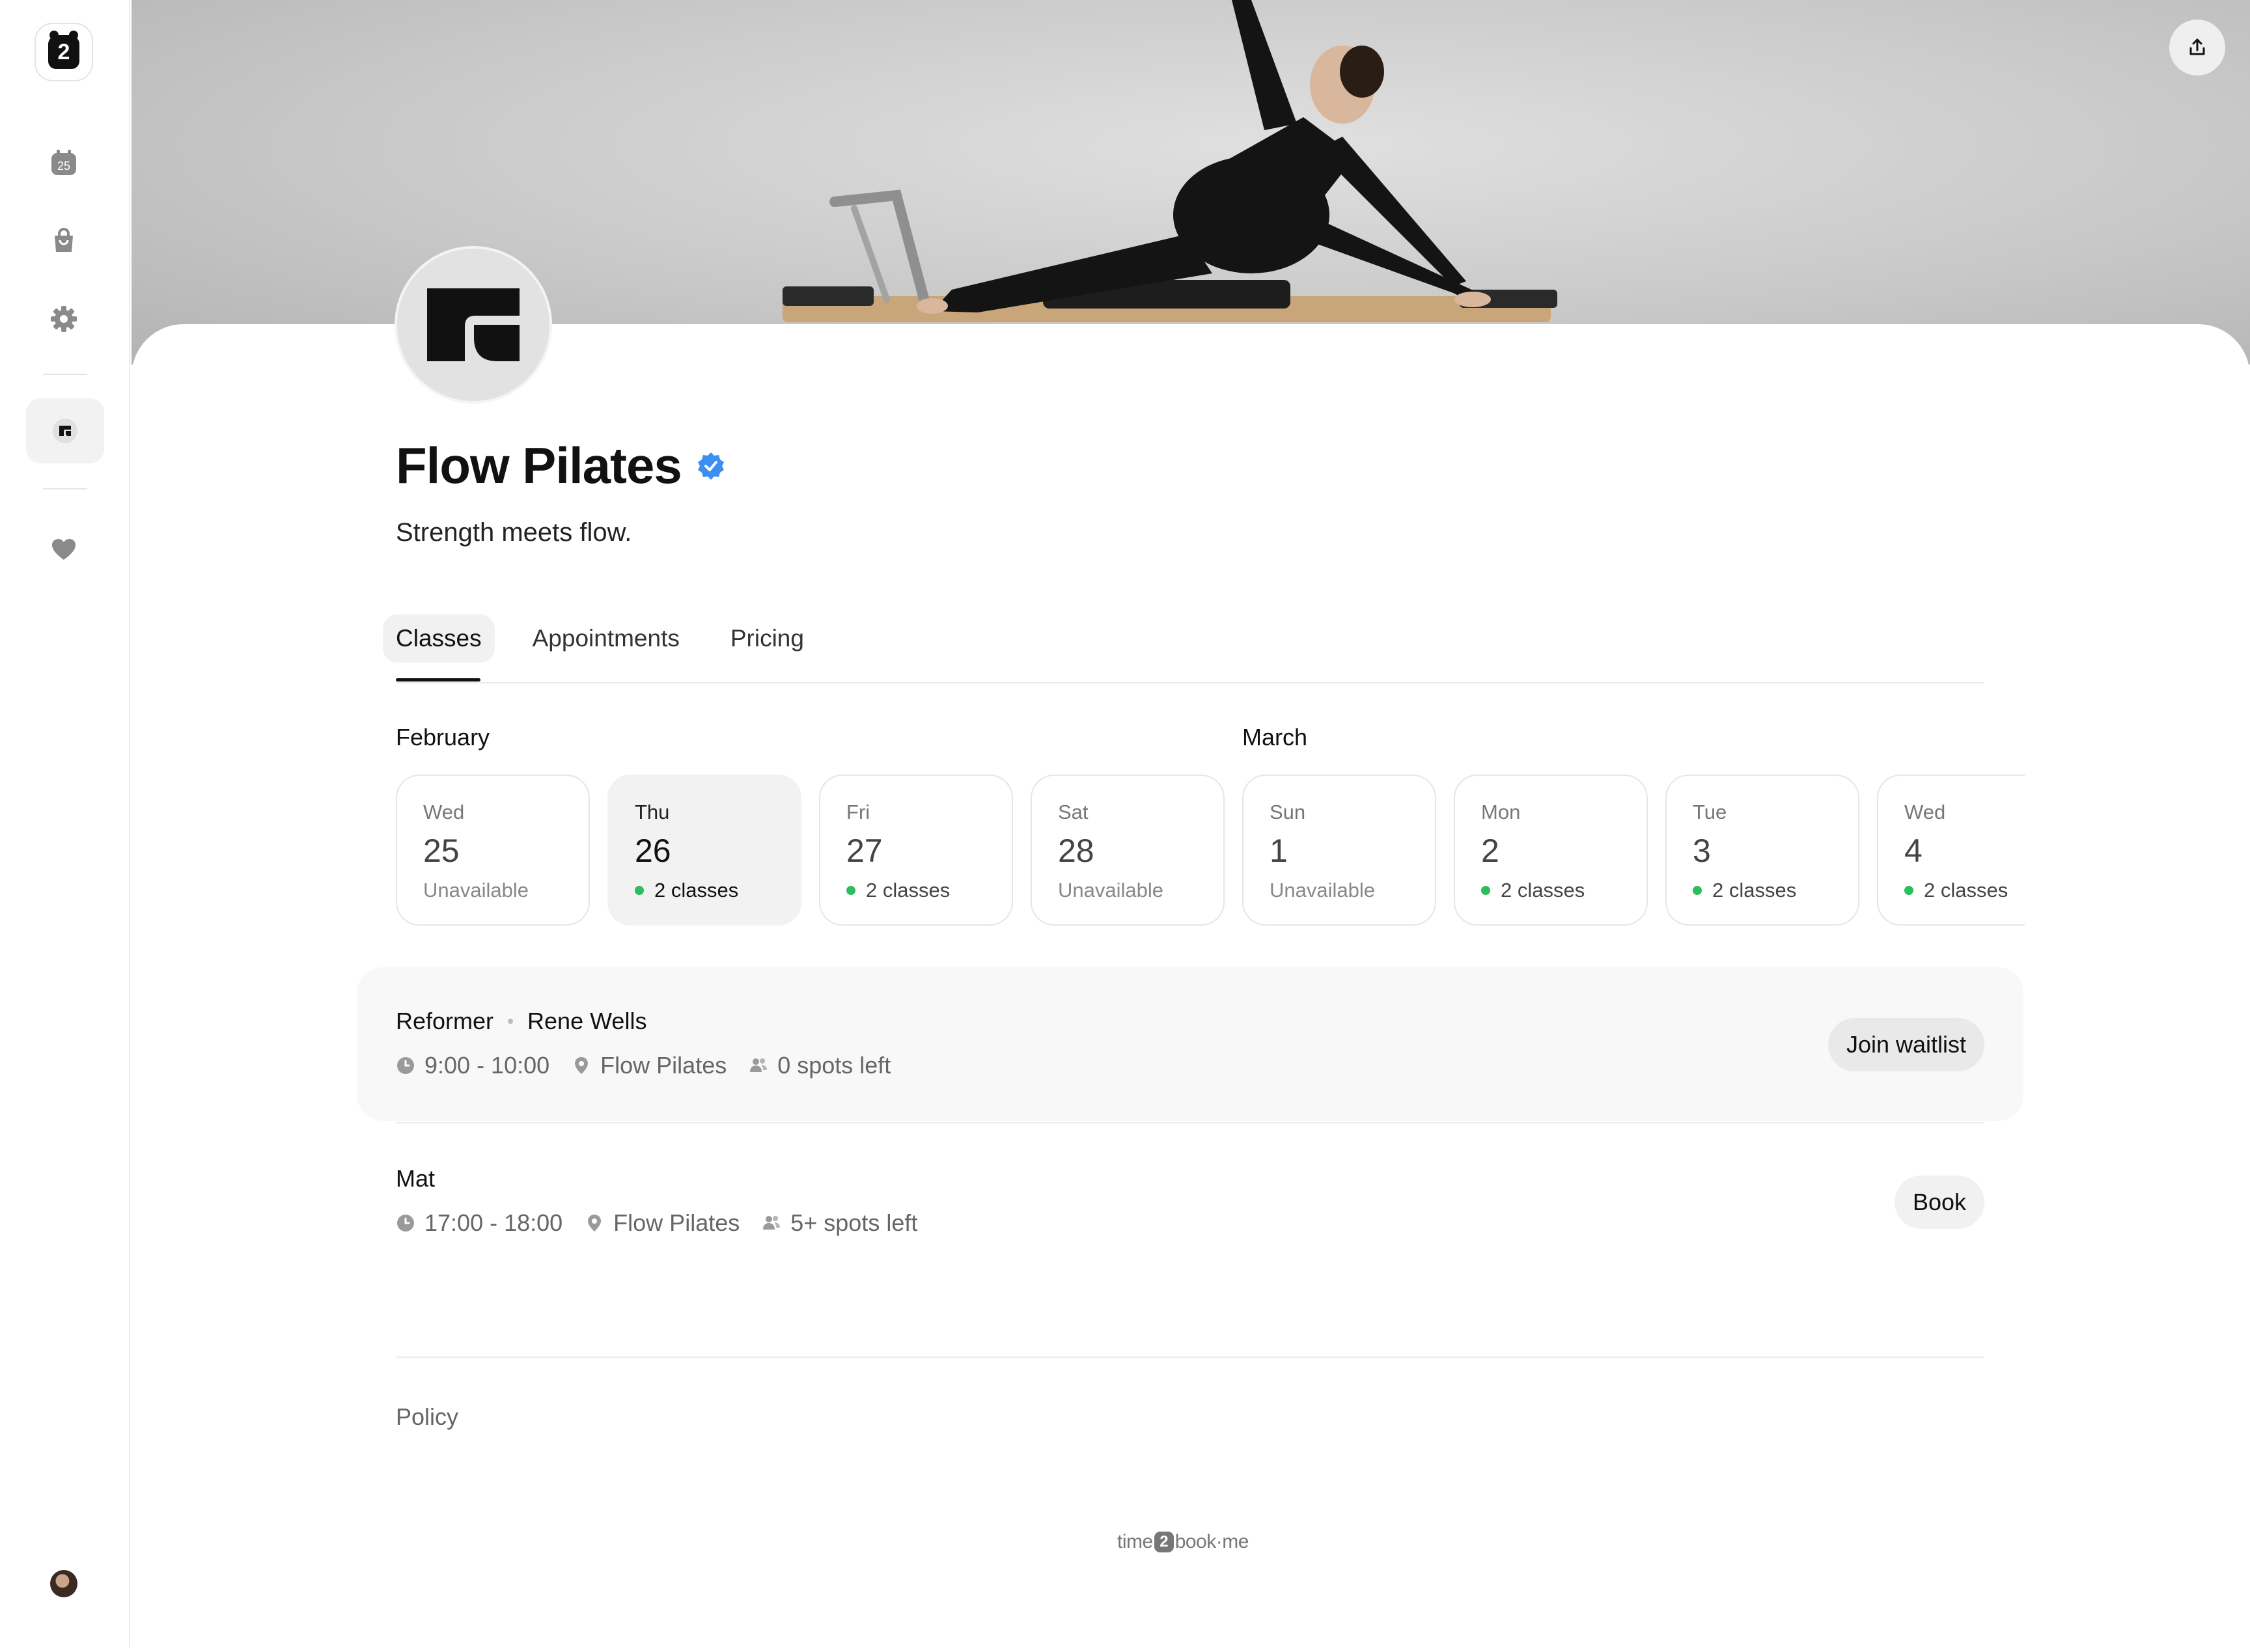 The image size is (2250, 1652). I want to click on studio-avatar, so click(473, 325).